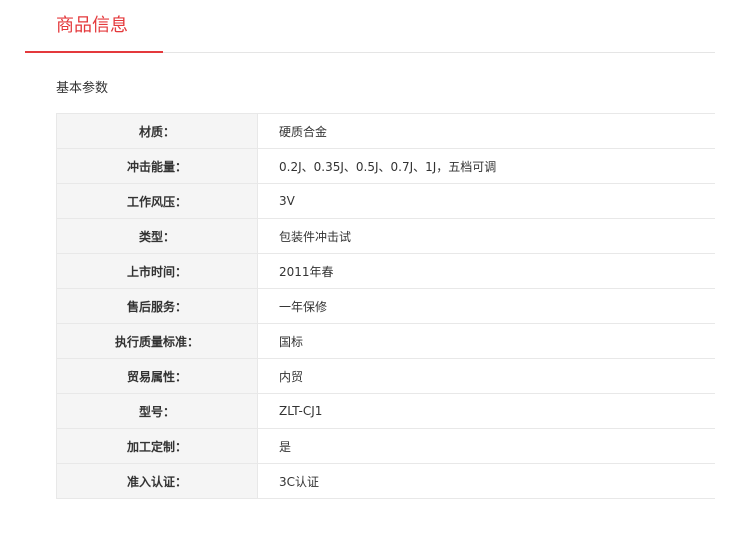 The image size is (750, 535). I want to click on spec-value: 3C认证, so click(299, 481).